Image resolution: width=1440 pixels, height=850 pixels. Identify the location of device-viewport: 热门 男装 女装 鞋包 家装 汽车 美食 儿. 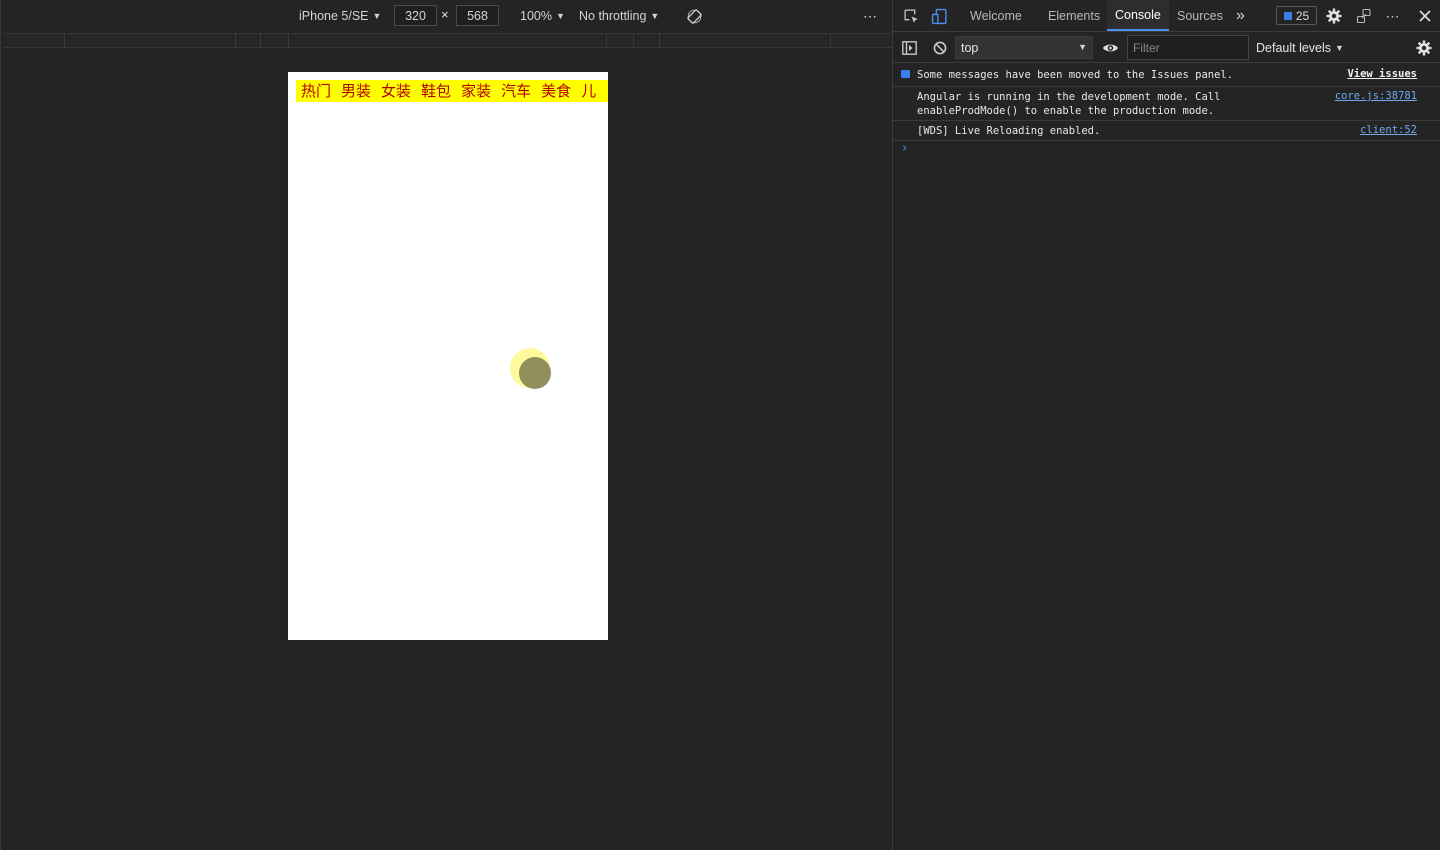
(448, 356).